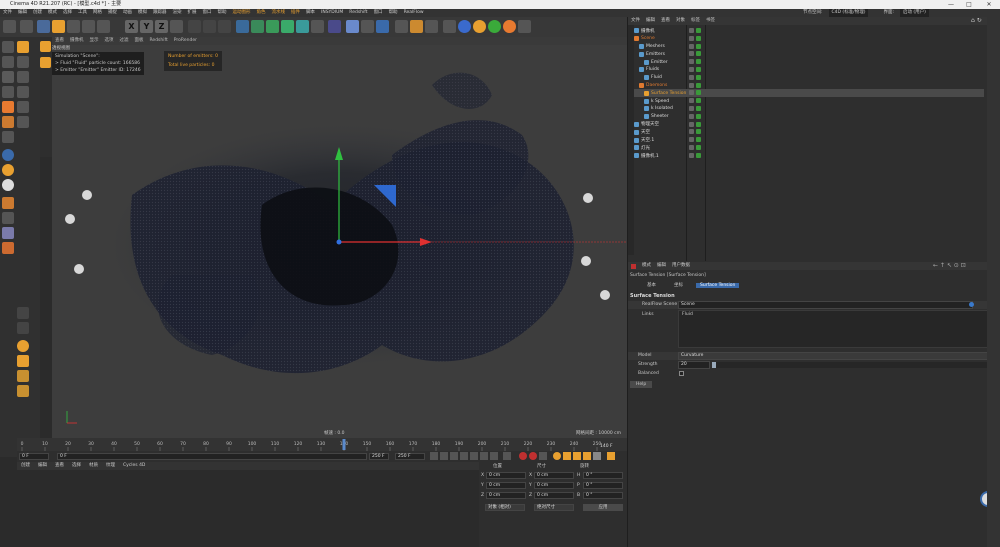  What do you see at coordinates (8, 155) in the screenshot?
I see `blue-plugin-icon` at bounding box center [8, 155].